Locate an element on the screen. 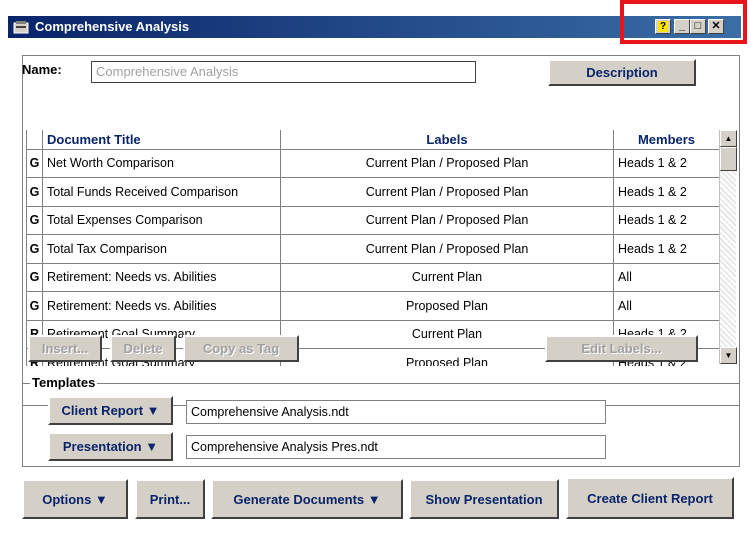  type-column-header is located at coordinates (34, 140).